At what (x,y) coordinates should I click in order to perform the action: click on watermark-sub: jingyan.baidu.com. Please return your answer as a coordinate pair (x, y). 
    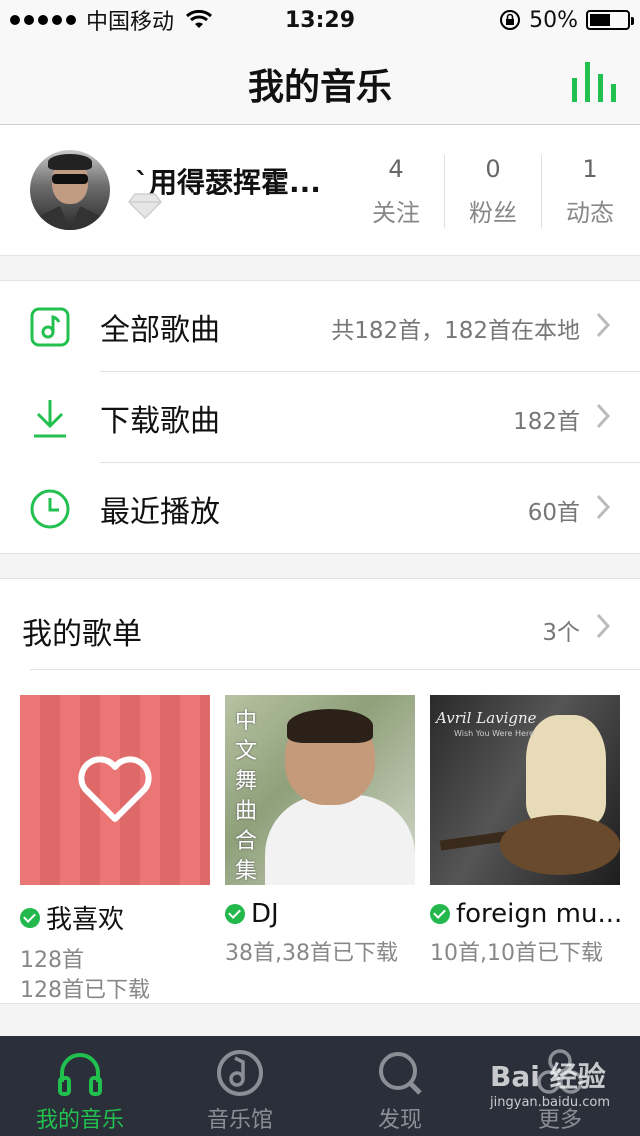
    Looking at the image, I should click on (550, 1102).